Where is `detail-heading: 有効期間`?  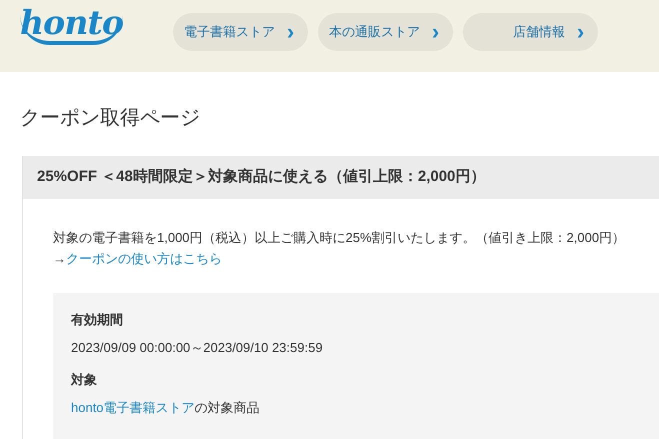
detail-heading: 有効期間 is located at coordinates (97, 319).